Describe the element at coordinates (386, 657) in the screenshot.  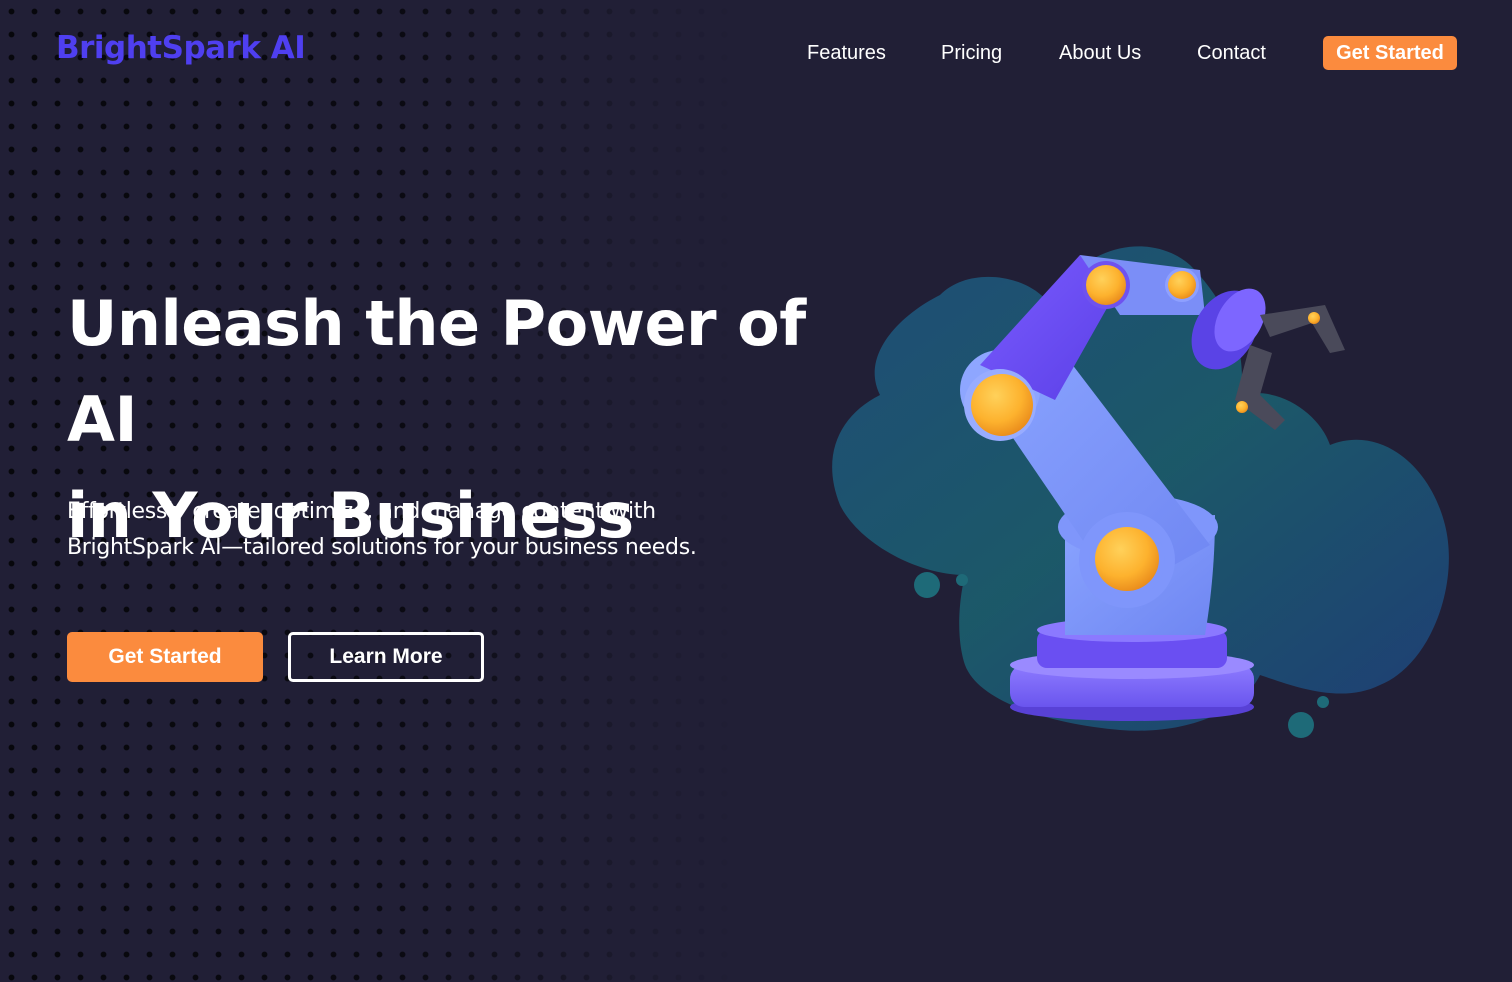
I see `hero-learn-more-button: Learn More` at that location.